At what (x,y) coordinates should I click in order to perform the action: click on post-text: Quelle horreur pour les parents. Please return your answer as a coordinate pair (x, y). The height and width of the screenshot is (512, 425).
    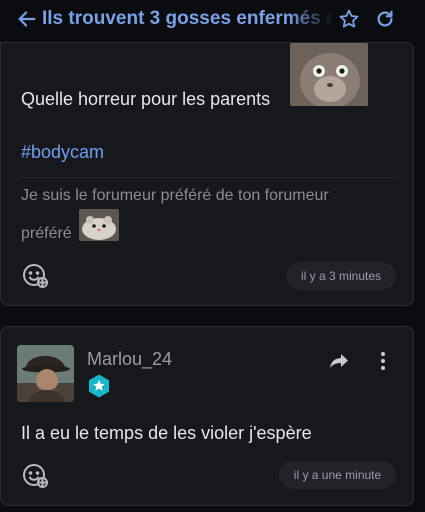
    Looking at the image, I should click on (146, 99).